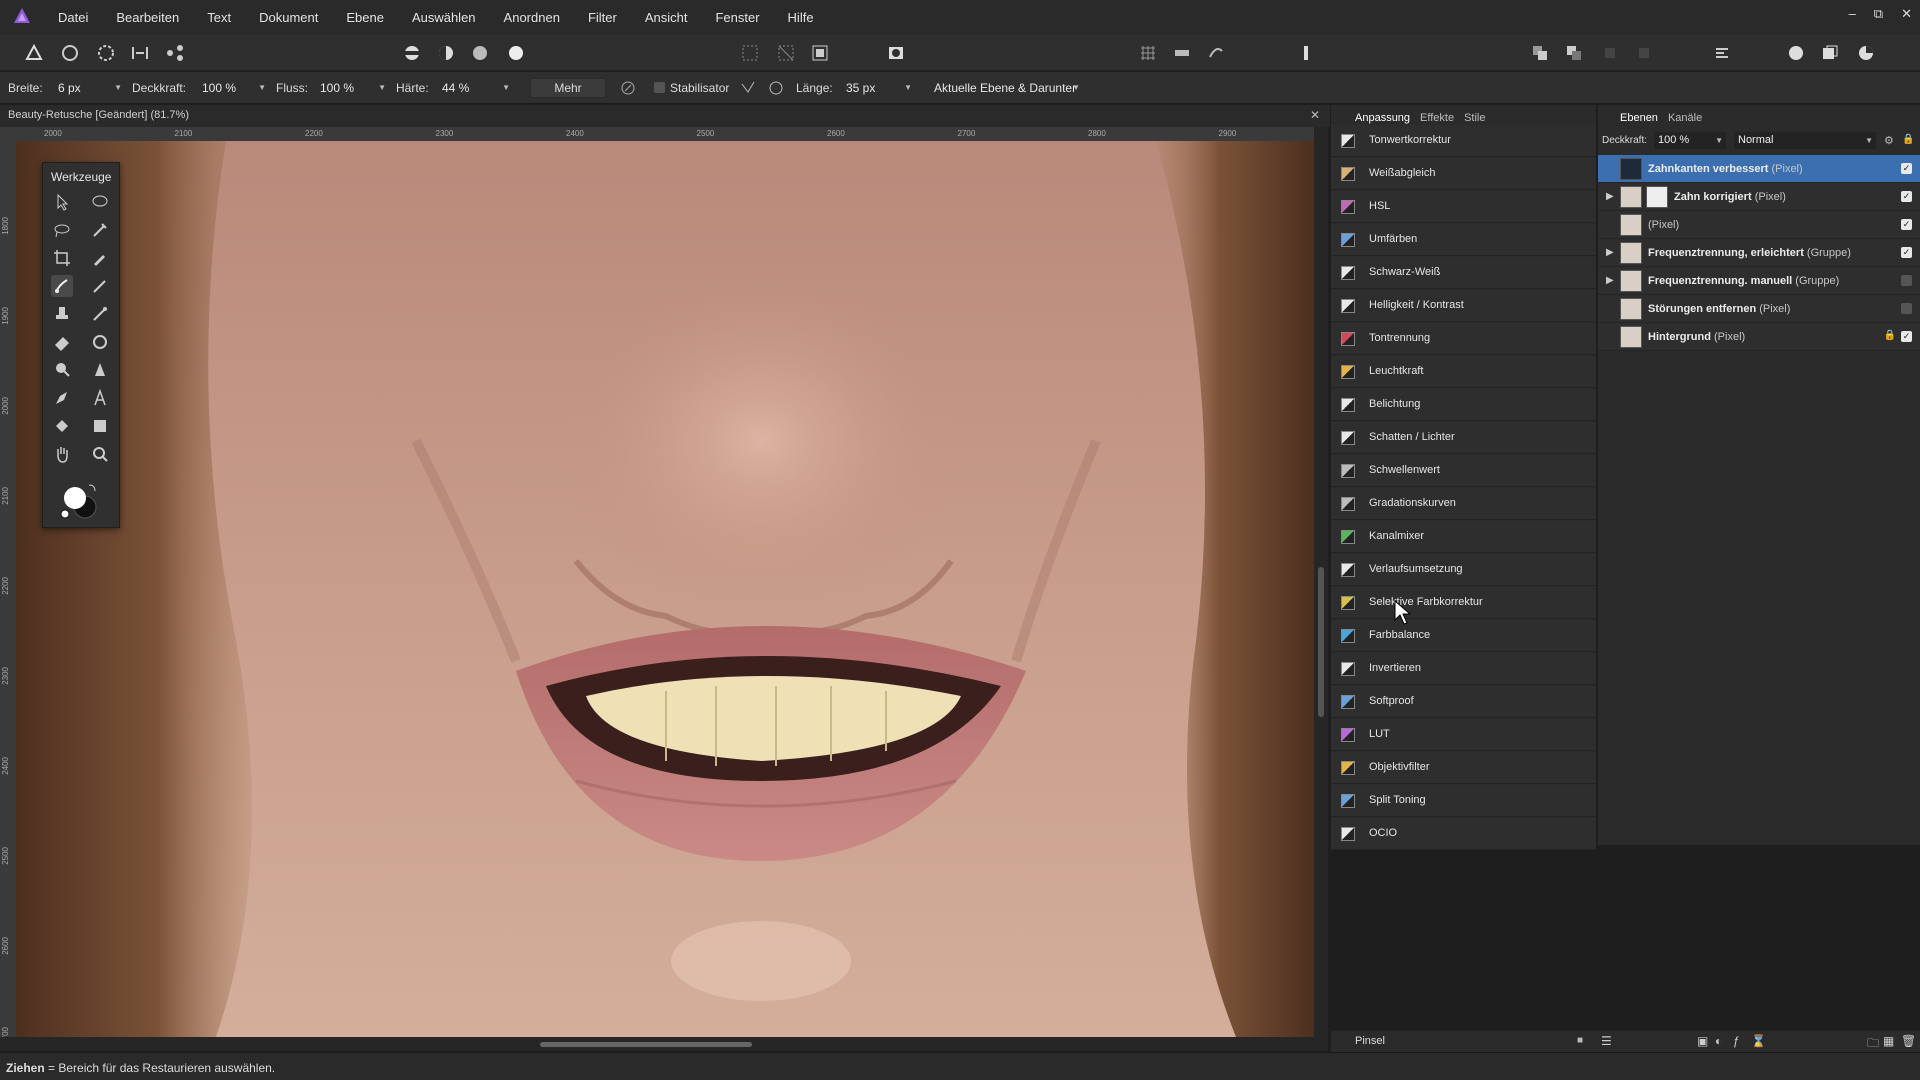 Image resolution: width=1920 pixels, height=1080 pixels. I want to click on brush-panel-label: Pinsel, so click(1370, 1041).